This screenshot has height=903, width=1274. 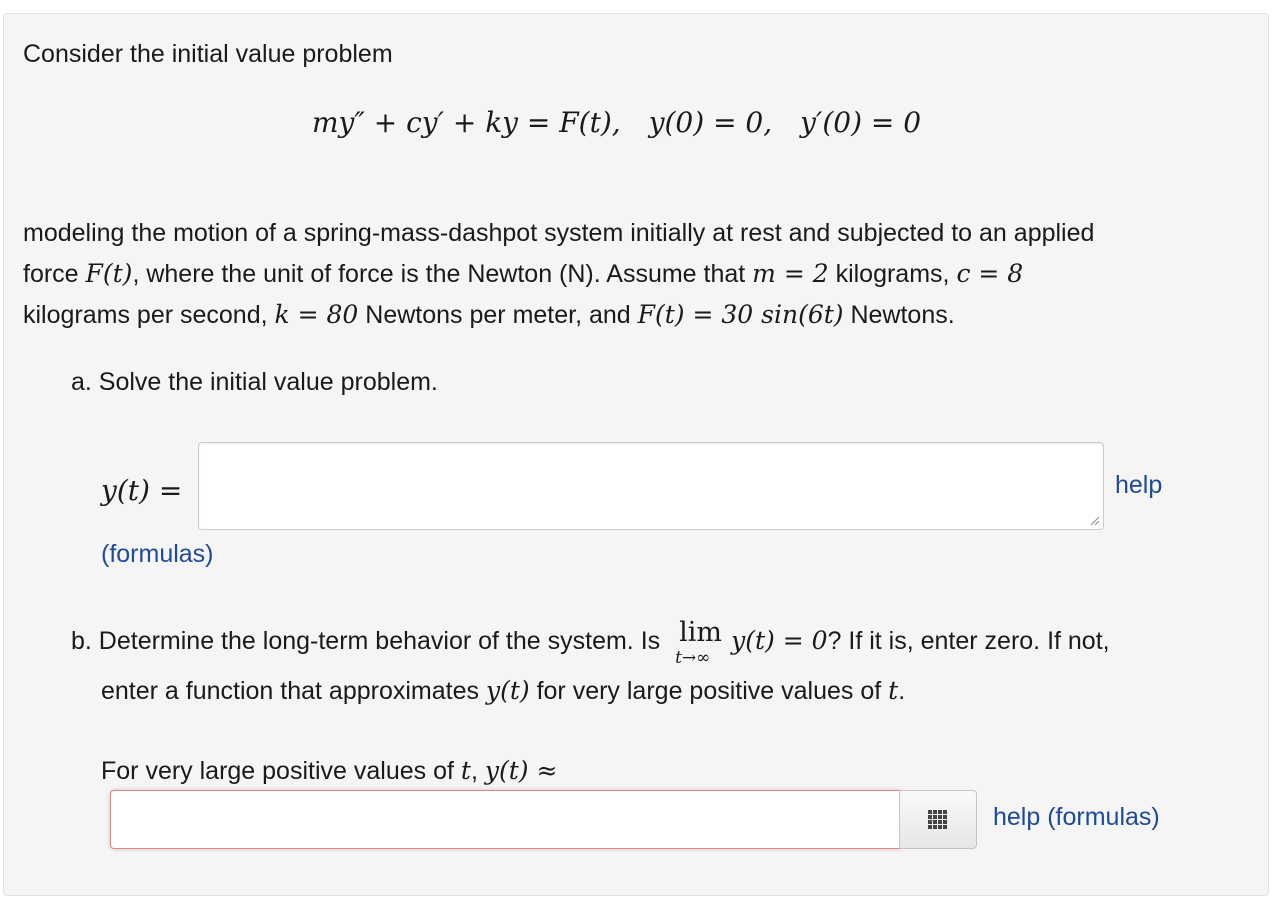 I want to click on text: Newtons., so click(x=899, y=315).